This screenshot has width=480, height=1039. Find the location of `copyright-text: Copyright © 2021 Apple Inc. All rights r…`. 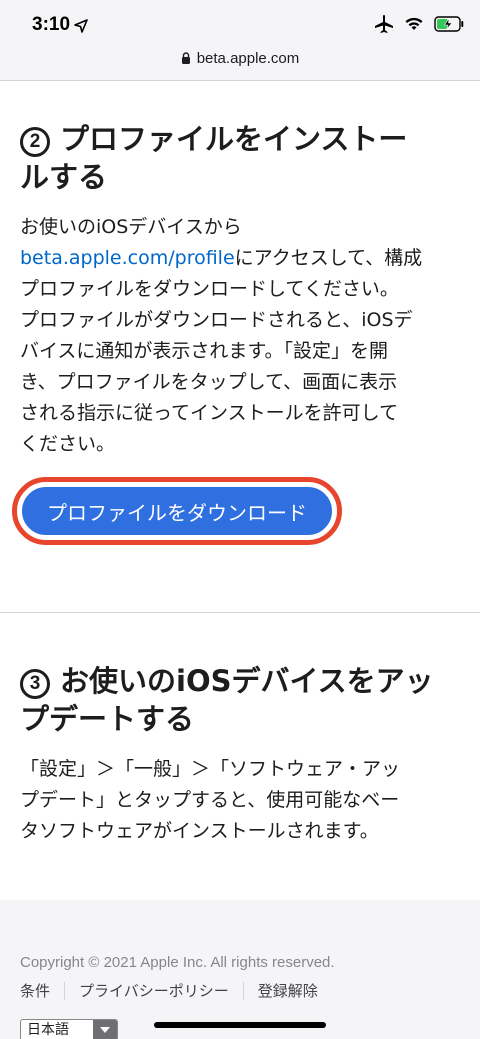

copyright-text: Copyright © 2021 Apple Inc. All rights r… is located at coordinates (177, 962).